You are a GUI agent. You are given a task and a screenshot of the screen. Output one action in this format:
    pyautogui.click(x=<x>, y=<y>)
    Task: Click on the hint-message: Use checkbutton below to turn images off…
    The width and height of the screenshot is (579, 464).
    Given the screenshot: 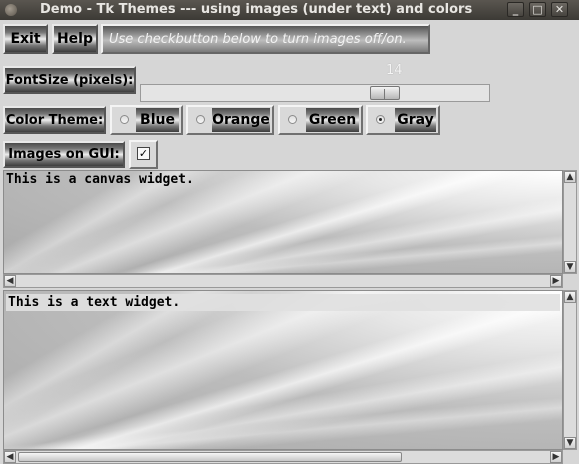 What is the action you would take?
    pyautogui.click(x=265, y=39)
    